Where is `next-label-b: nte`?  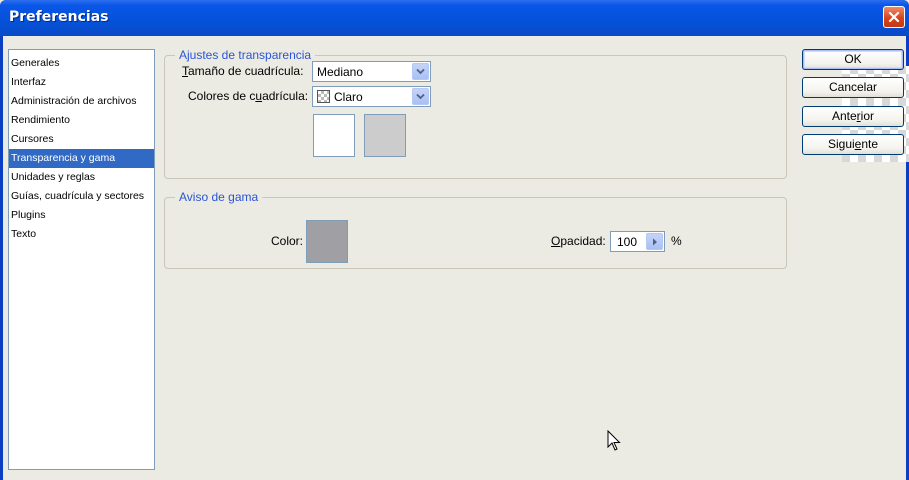 next-label-b: nte is located at coordinates (870, 144).